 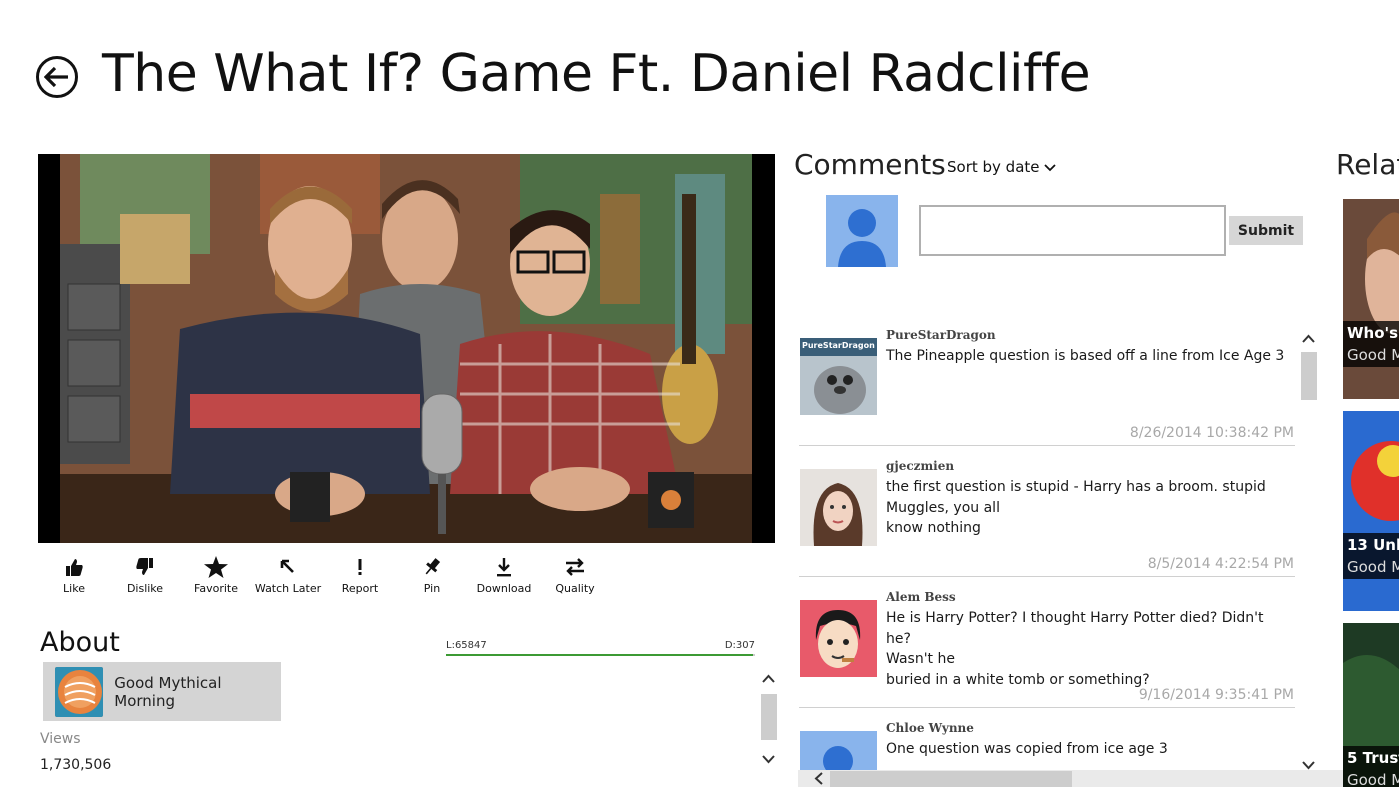 I want to click on swap-arrows-icon, so click(x=575, y=567).